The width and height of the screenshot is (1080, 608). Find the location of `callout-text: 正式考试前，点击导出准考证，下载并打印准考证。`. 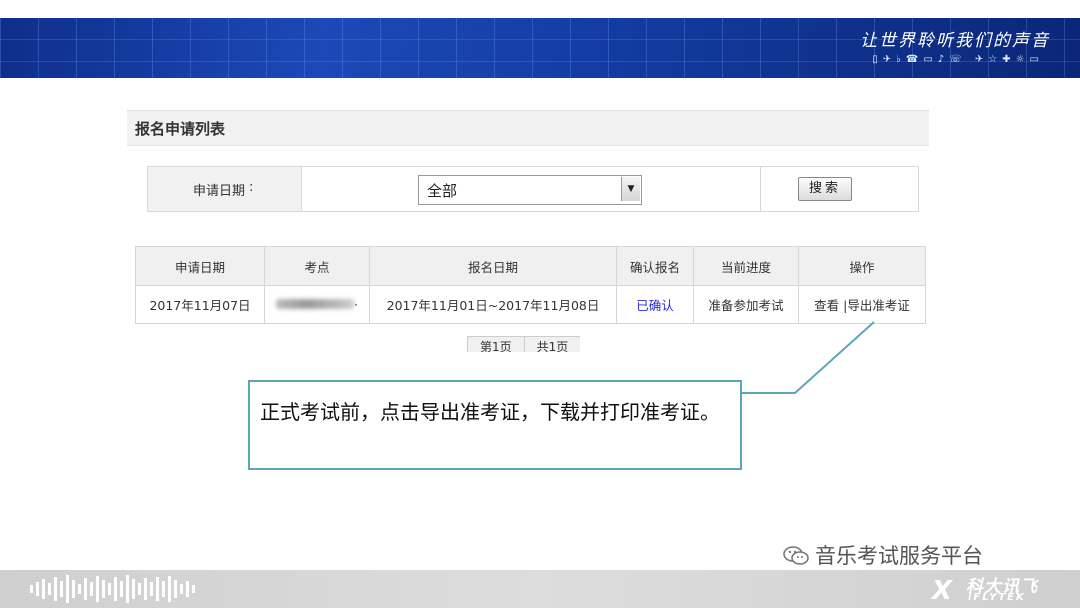

callout-text: 正式考试前，点击导出准考证，下载并打印准考证。 is located at coordinates (490, 412).